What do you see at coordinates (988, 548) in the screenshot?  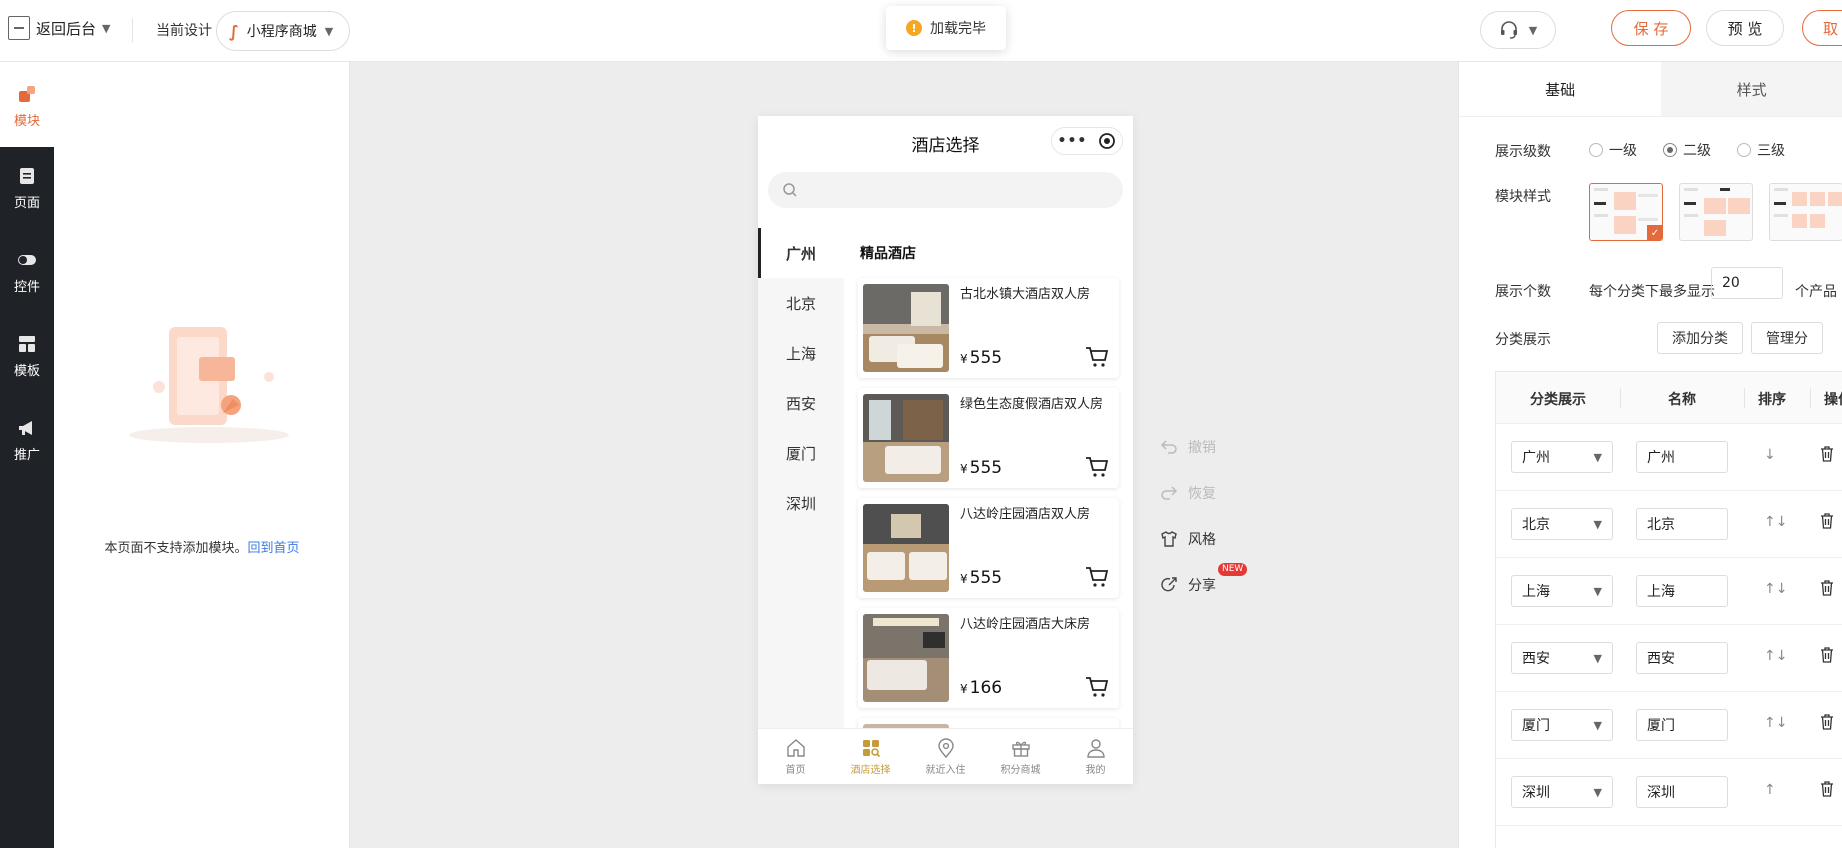 I see `product-card: 八达岭庄园酒店双人房 ¥555` at bounding box center [988, 548].